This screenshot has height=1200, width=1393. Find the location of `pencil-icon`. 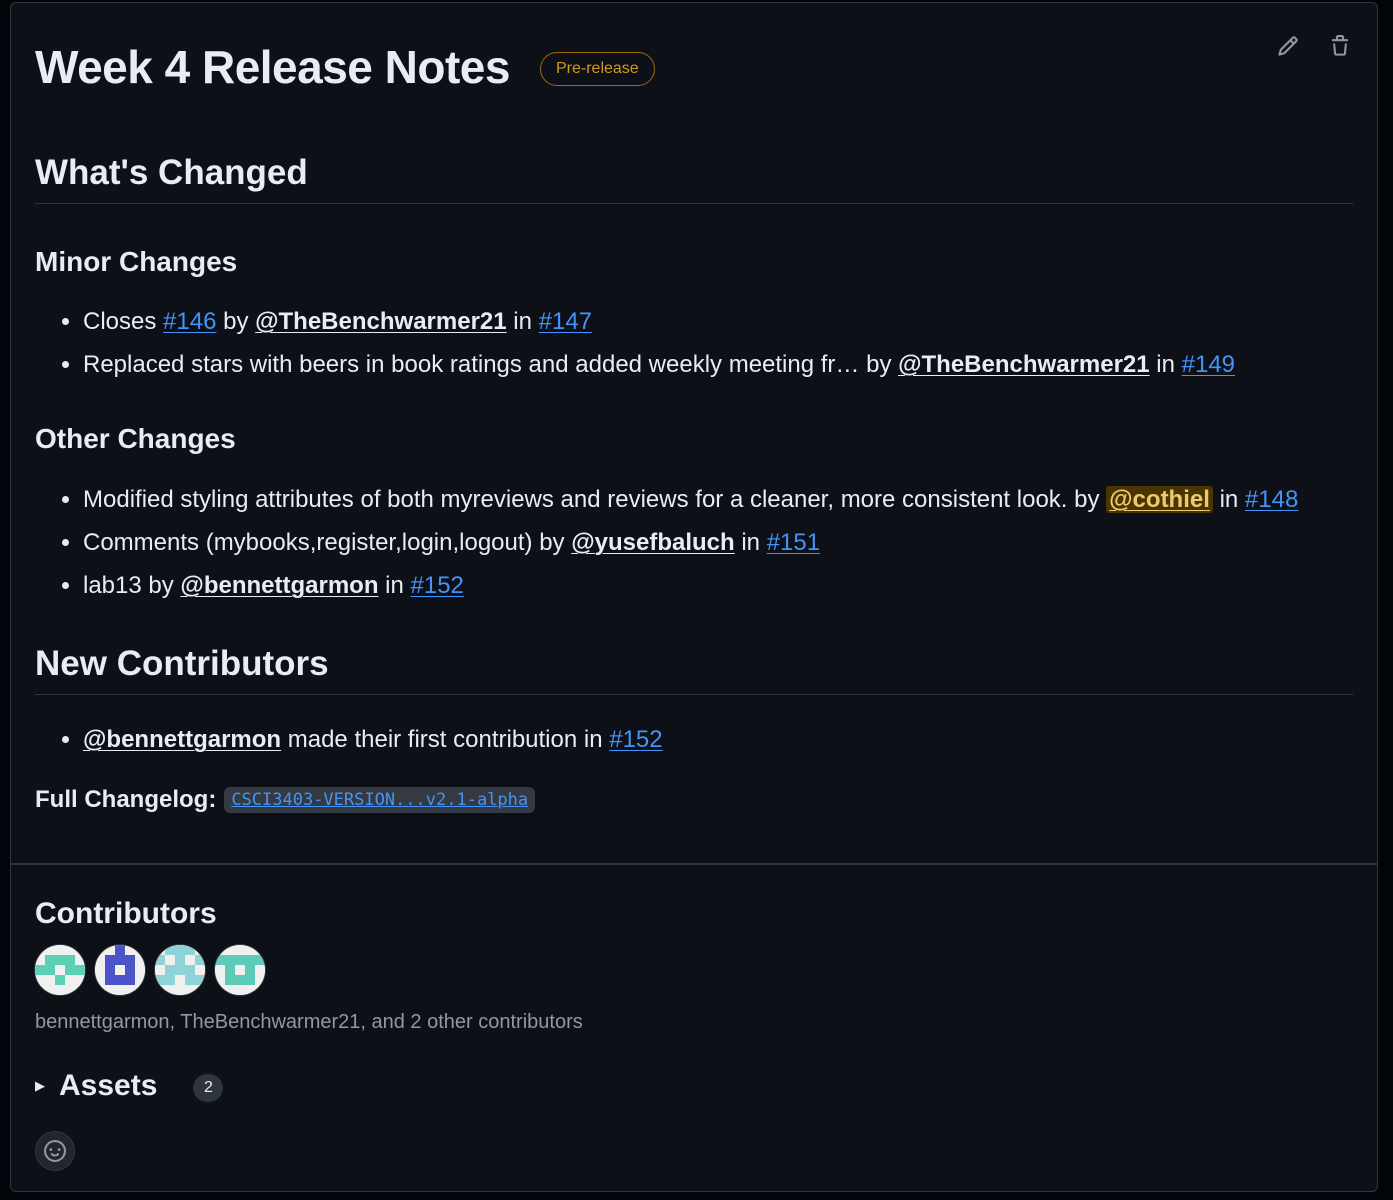

pencil-icon is located at coordinates (1288, 46).